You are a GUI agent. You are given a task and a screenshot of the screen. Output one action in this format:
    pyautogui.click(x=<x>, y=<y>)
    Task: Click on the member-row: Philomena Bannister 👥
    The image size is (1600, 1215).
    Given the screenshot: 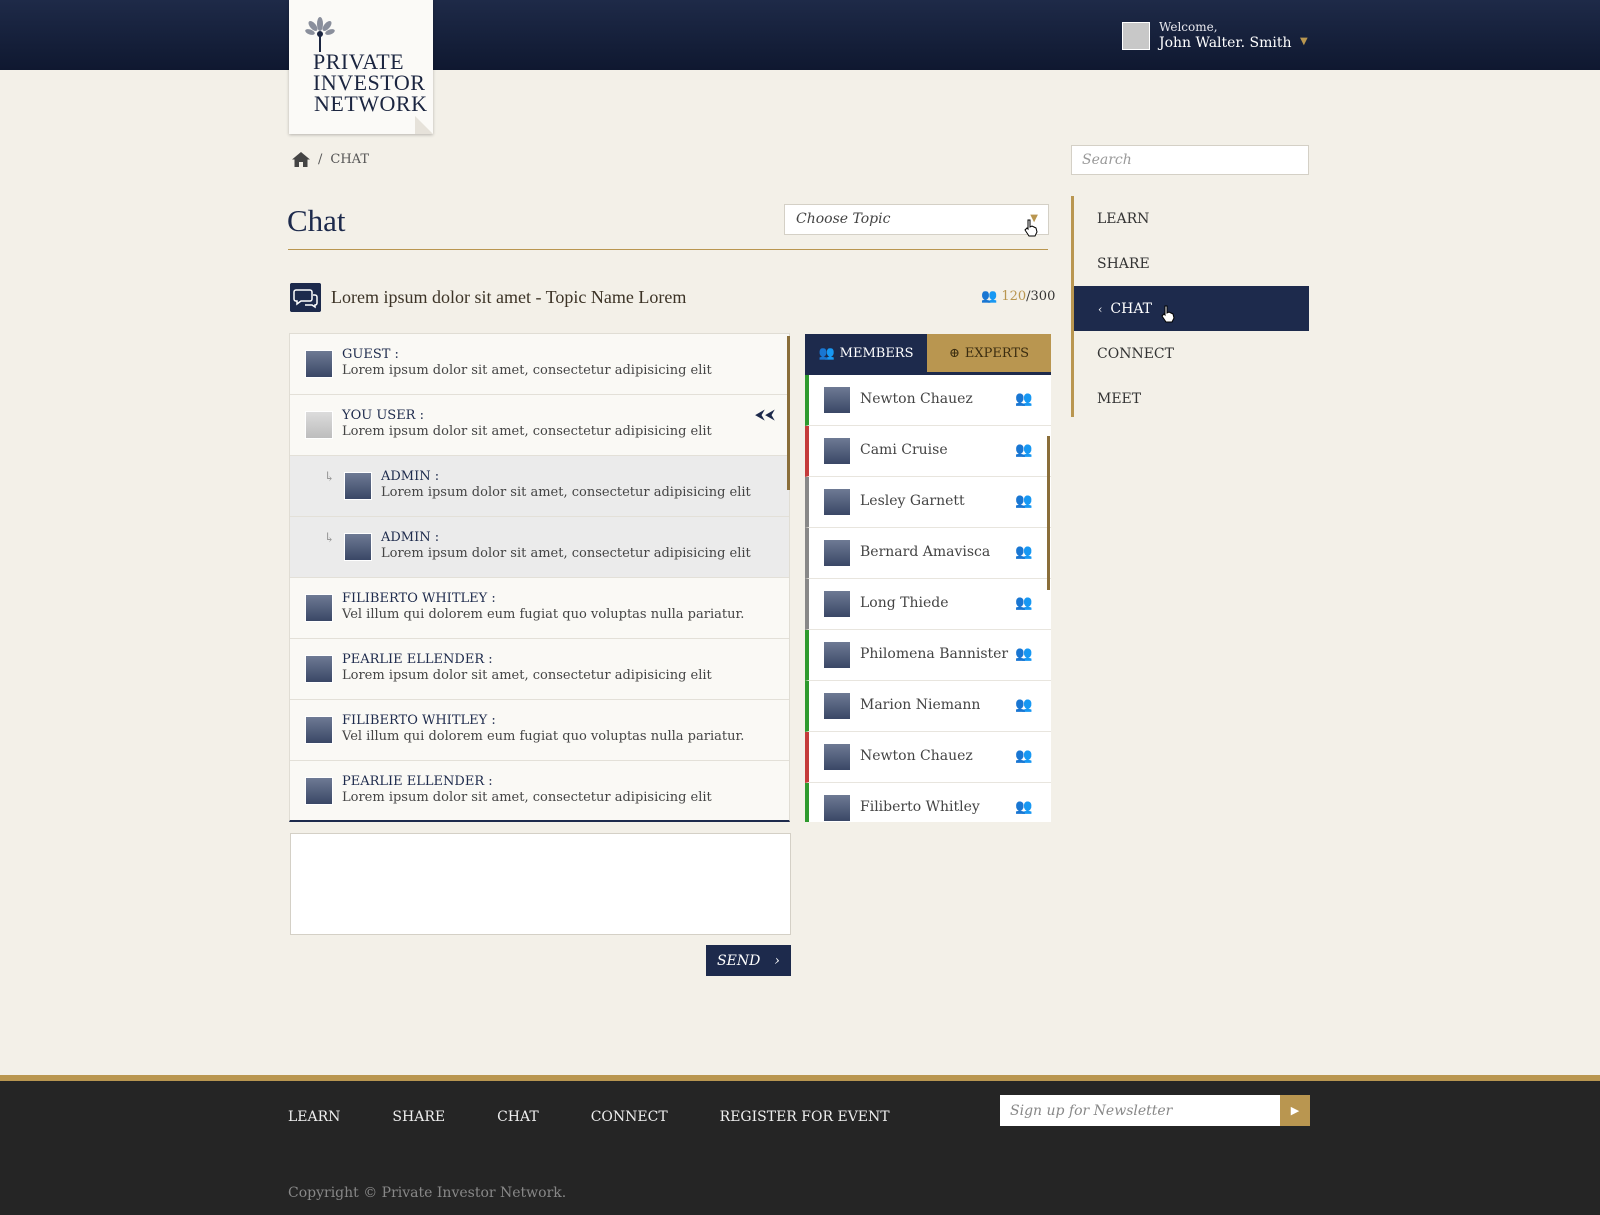 What is the action you would take?
    pyautogui.click(x=928, y=655)
    